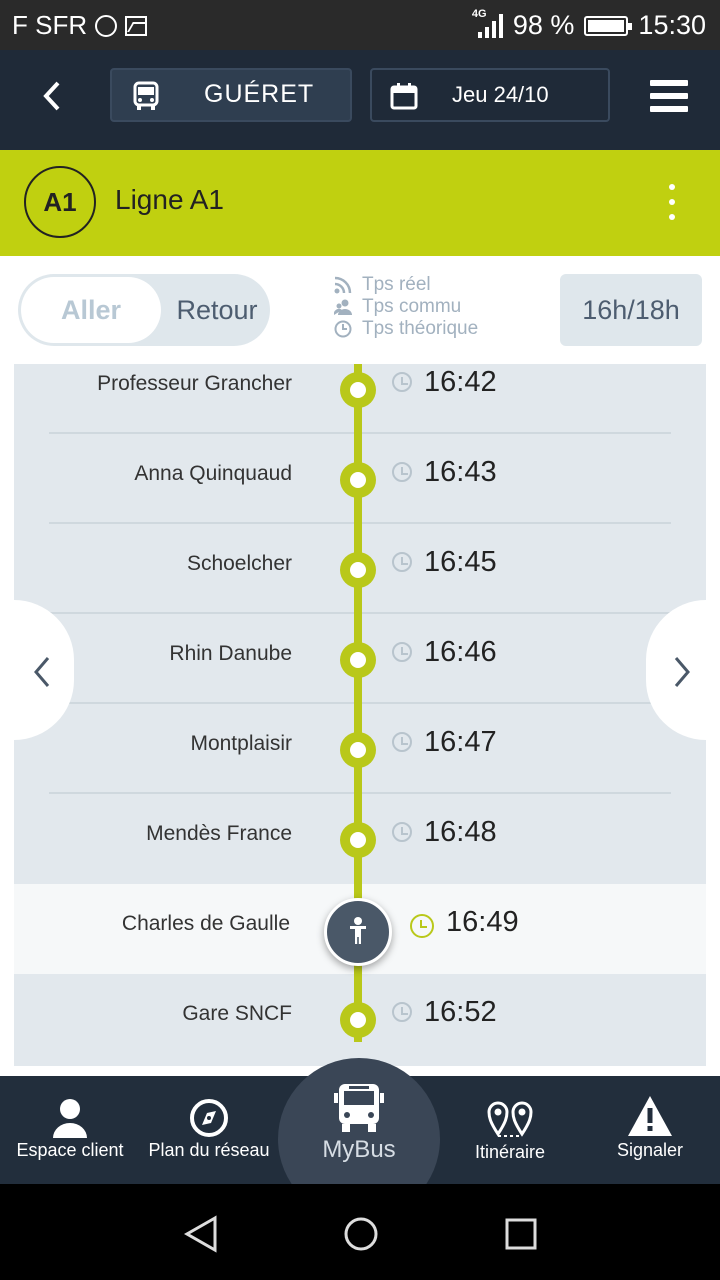 This screenshot has height=1280, width=720. I want to click on mybus-label: MyBus, so click(359, 1149).